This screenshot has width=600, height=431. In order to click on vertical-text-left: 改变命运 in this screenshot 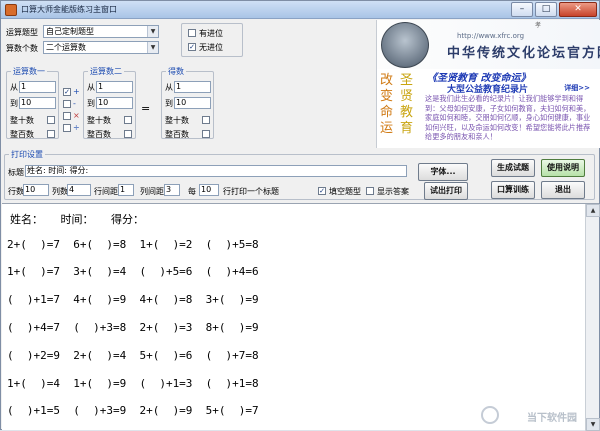, I will do `click(386, 104)`.